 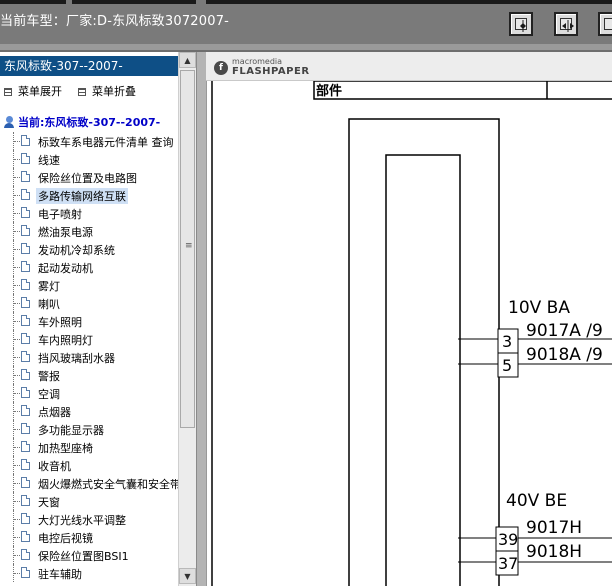 I want to click on tree-item: 电子喷射, so click(x=89, y=213).